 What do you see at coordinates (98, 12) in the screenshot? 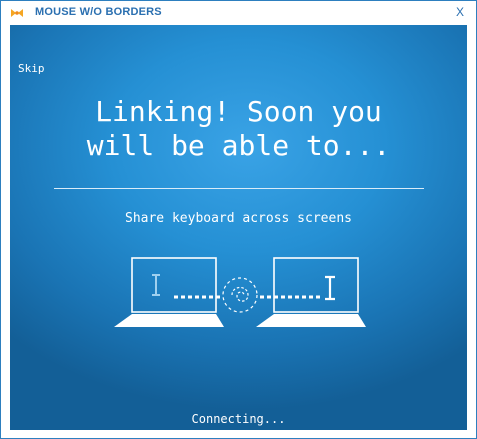
I see `window-title: MOUSE W/O BORDERS` at bounding box center [98, 12].